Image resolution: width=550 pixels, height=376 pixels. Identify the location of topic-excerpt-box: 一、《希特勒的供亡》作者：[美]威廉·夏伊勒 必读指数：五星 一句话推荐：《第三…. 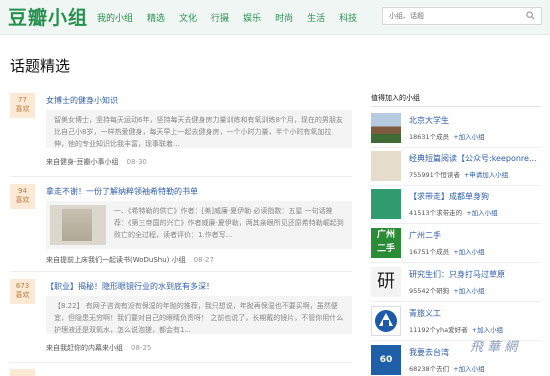
(199, 225).